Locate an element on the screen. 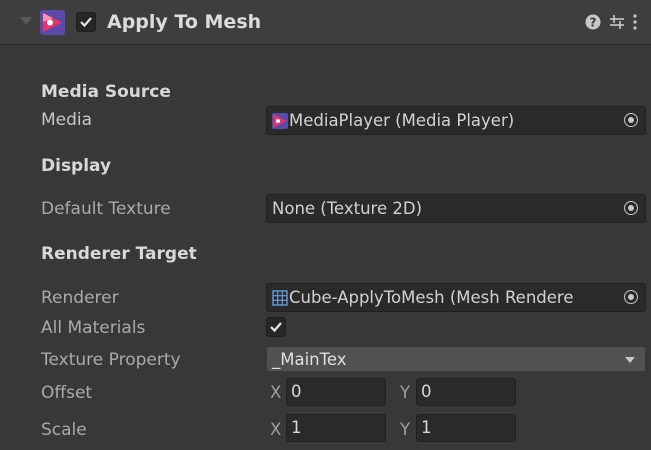 The height and width of the screenshot is (450, 651). default-texture-label: Default Texture is located at coordinates (106, 209).